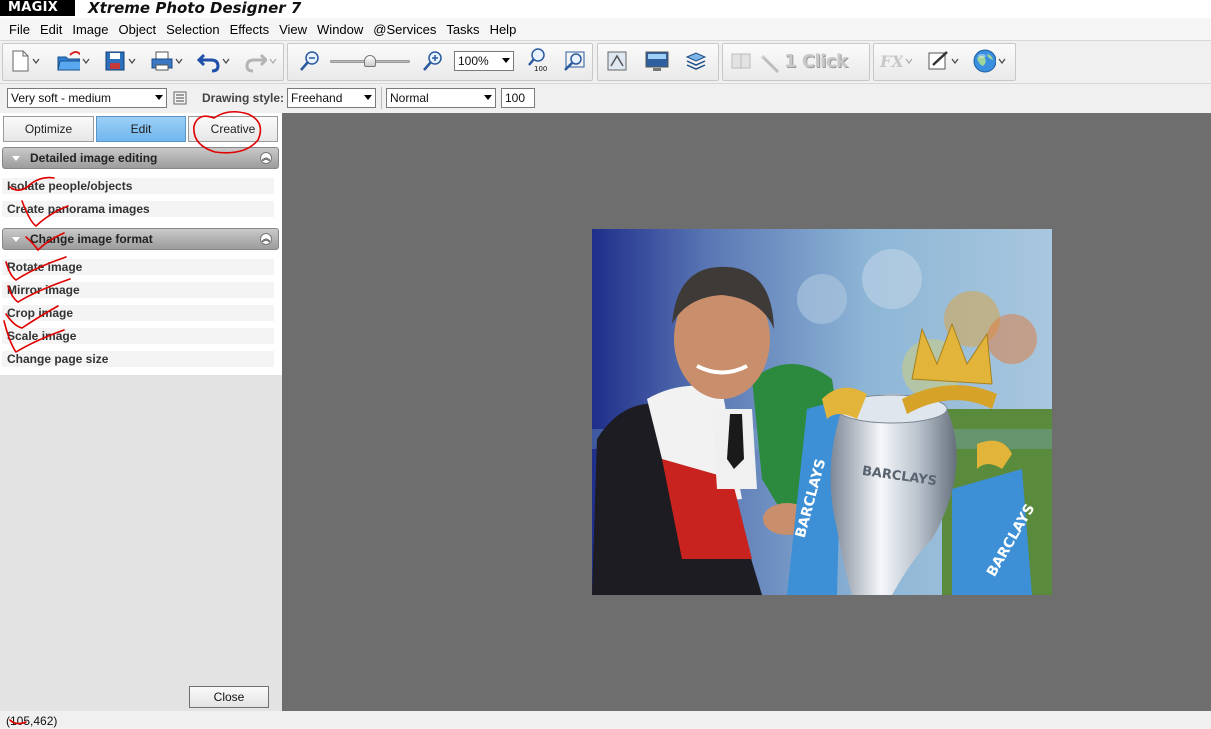 The width and height of the screenshot is (1211, 729). I want to click on task-crop-image: Crop image, so click(138, 313).